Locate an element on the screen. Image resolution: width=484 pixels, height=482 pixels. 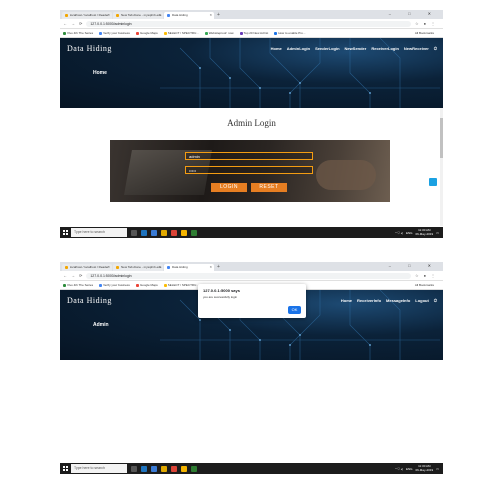
dialog-title: 127.0.0.1:5000 says is located at coordinates (221, 290).